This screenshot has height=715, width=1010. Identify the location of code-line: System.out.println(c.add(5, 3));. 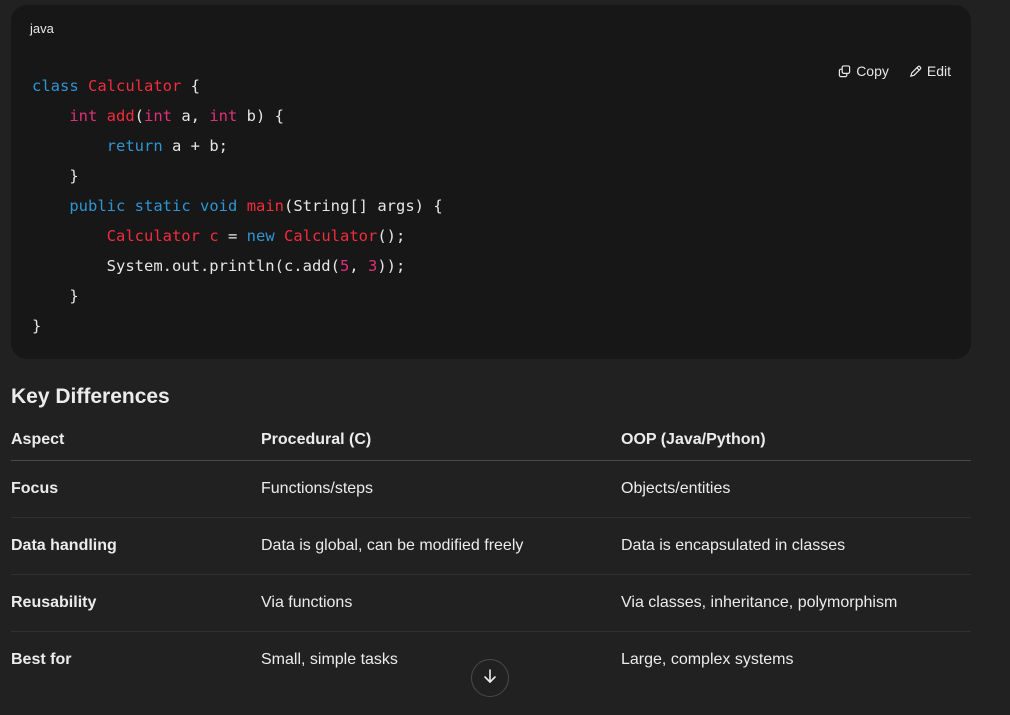
(237, 266).